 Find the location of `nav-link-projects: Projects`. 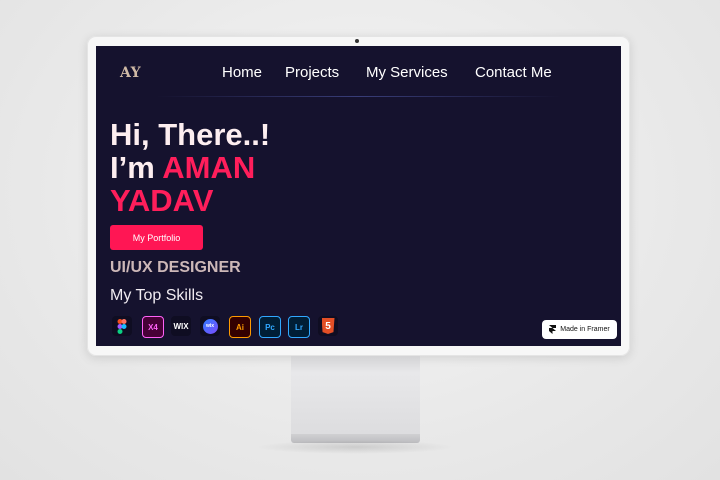

nav-link-projects: Projects is located at coordinates (312, 72).